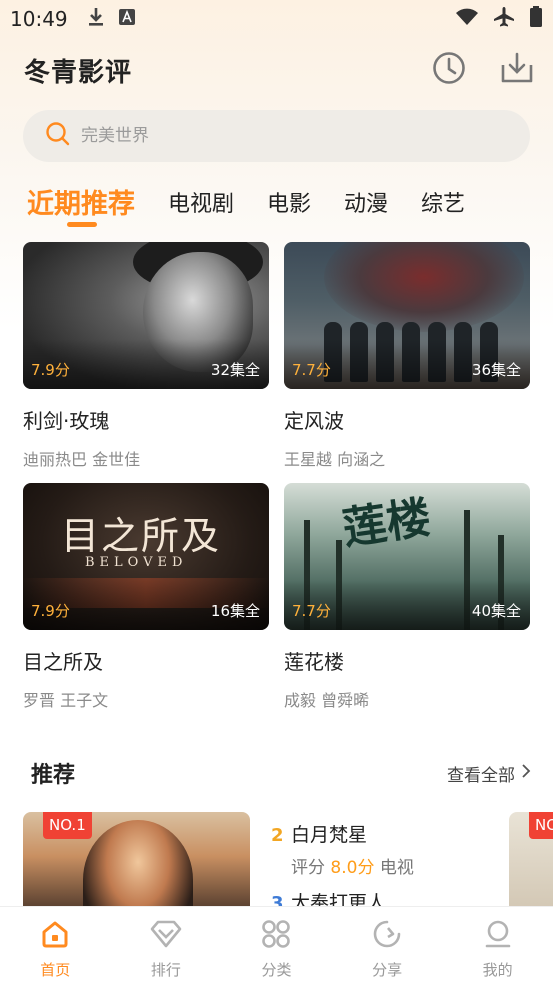 The height and width of the screenshot is (983, 553). I want to click on episodes-label: 32集全, so click(235, 370).